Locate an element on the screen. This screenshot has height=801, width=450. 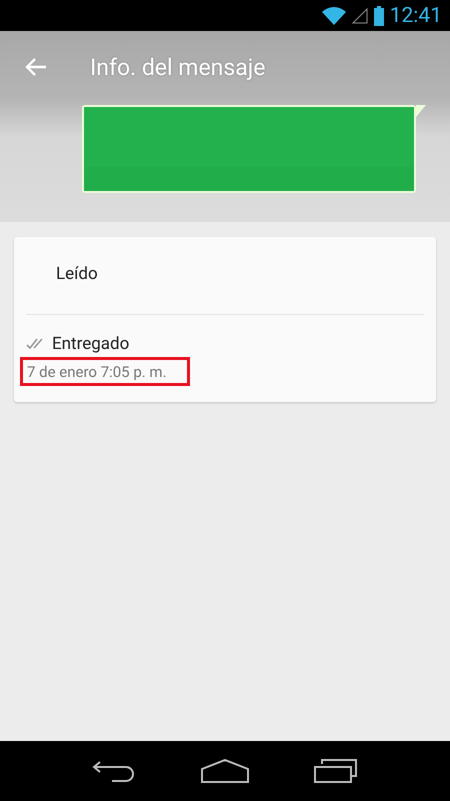
home-icon is located at coordinates (224, 771).